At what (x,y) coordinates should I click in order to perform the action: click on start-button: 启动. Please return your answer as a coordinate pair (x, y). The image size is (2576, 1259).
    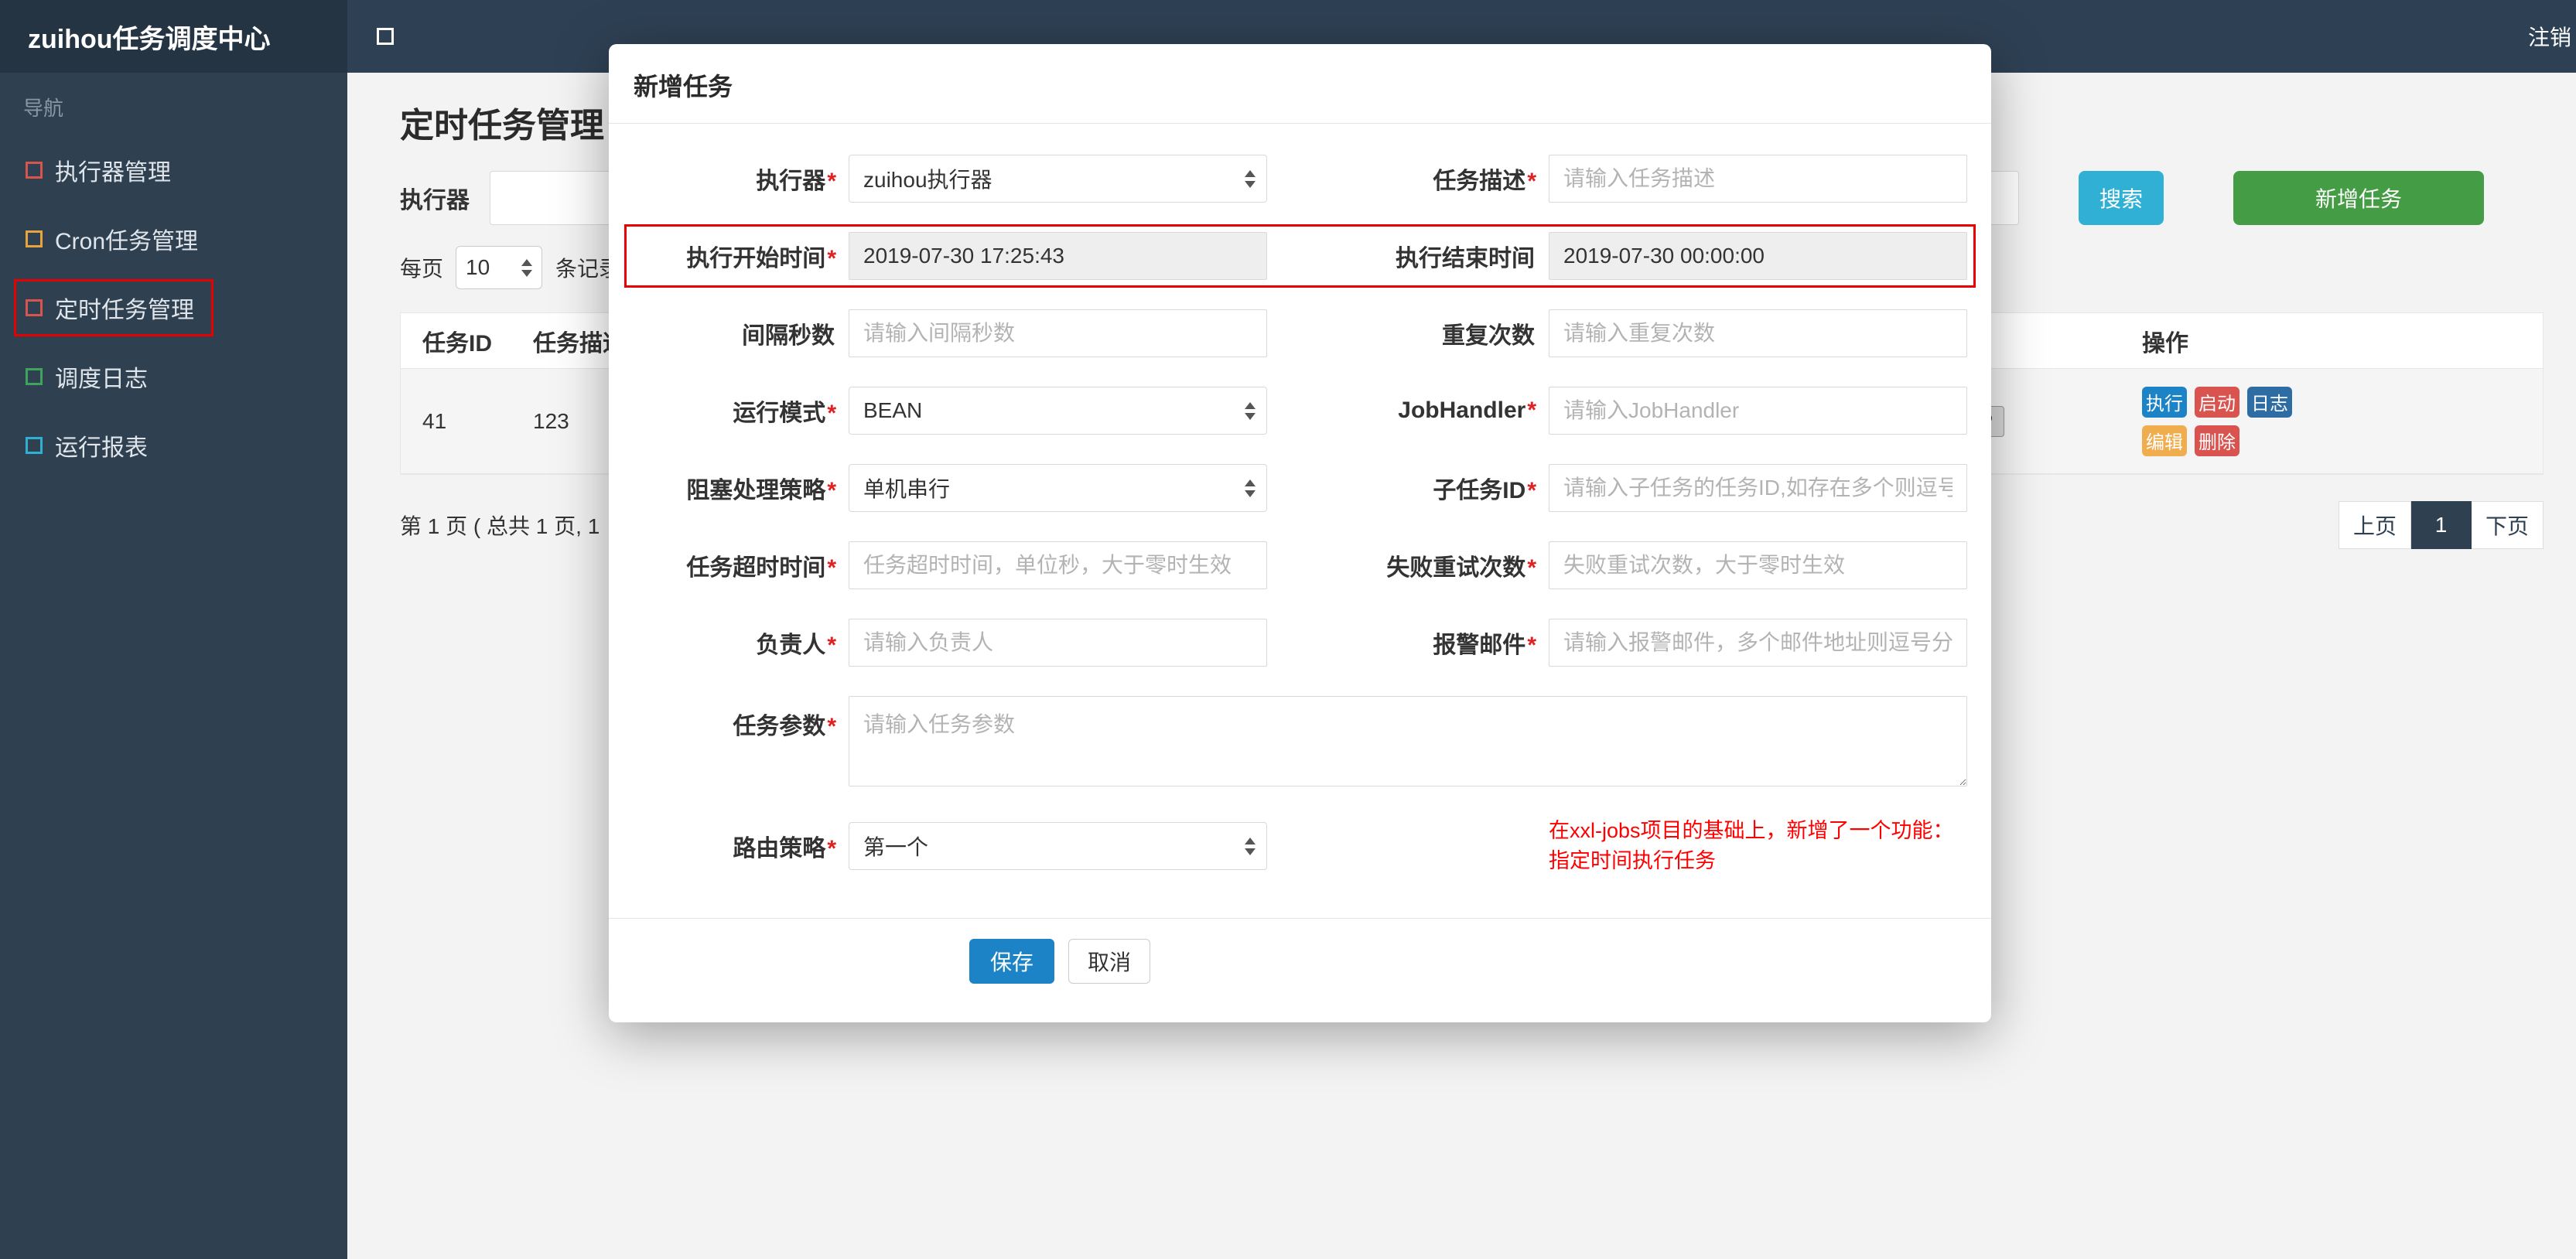
    Looking at the image, I should click on (2217, 402).